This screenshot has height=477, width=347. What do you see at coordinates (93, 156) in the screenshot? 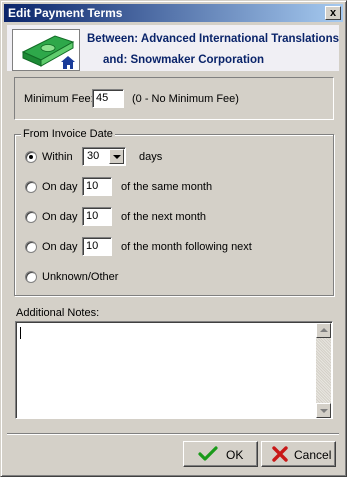
I see `within-days-value: 30` at bounding box center [93, 156].